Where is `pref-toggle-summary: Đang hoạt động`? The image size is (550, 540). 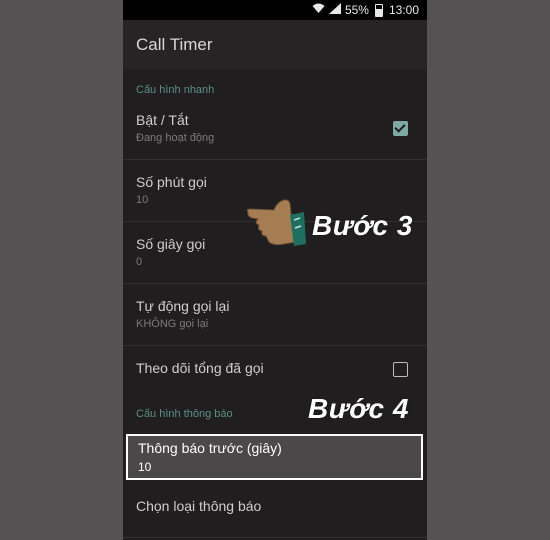 pref-toggle-summary: Đang hoạt động is located at coordinates (175, 138).